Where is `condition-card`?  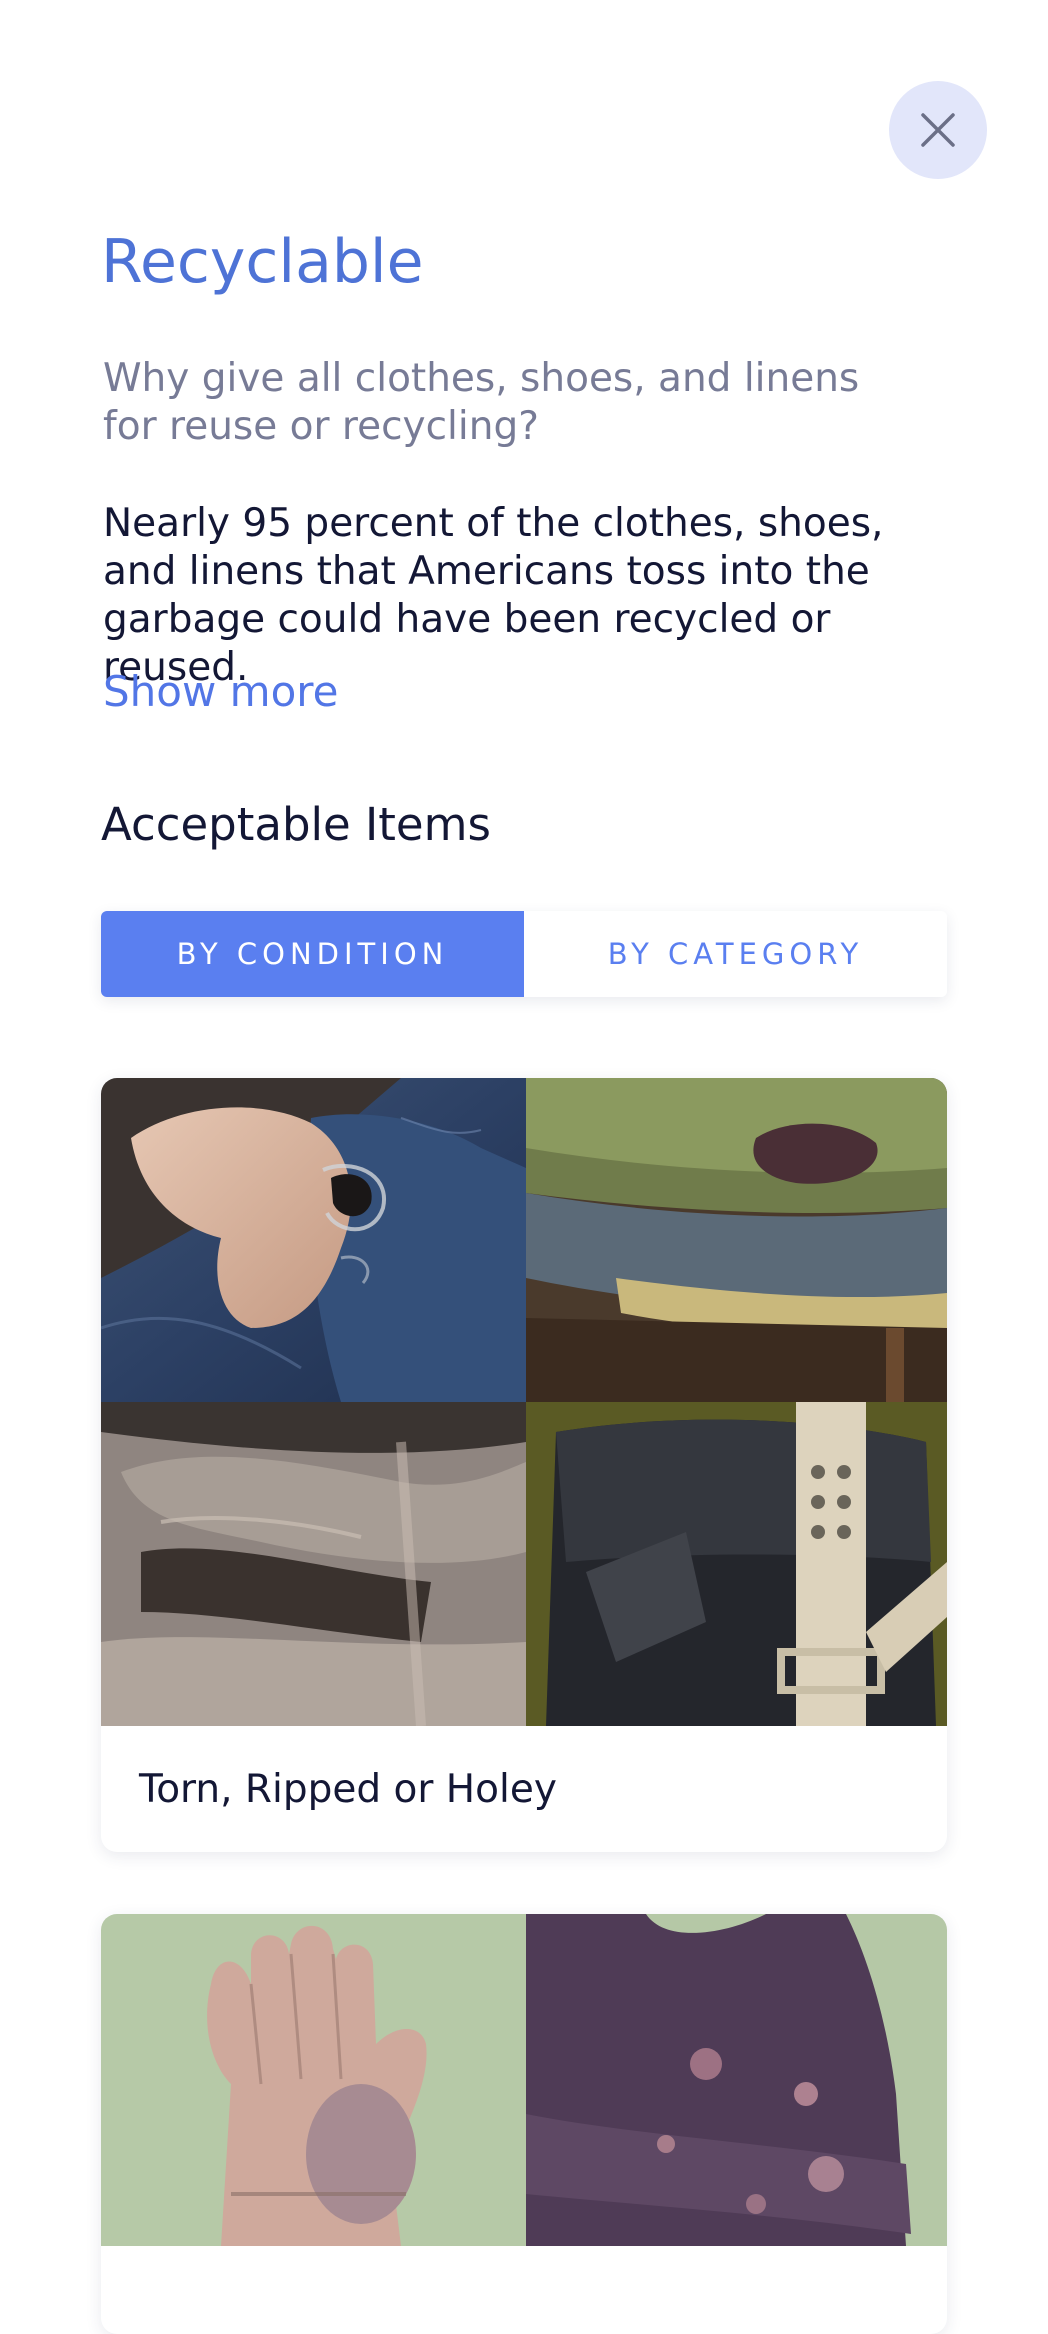
condition-card is located at coordinates (524, 2124).